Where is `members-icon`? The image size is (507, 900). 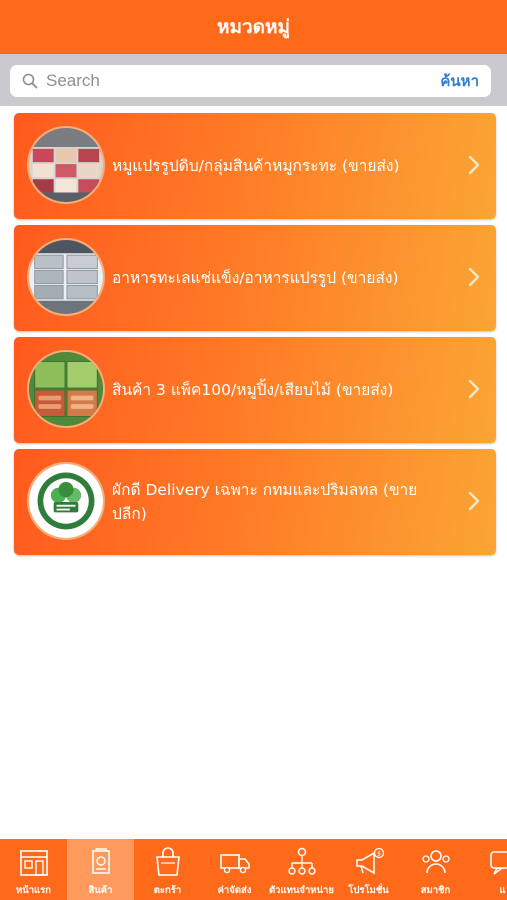 members-icon is located at coordinates (435, 862).